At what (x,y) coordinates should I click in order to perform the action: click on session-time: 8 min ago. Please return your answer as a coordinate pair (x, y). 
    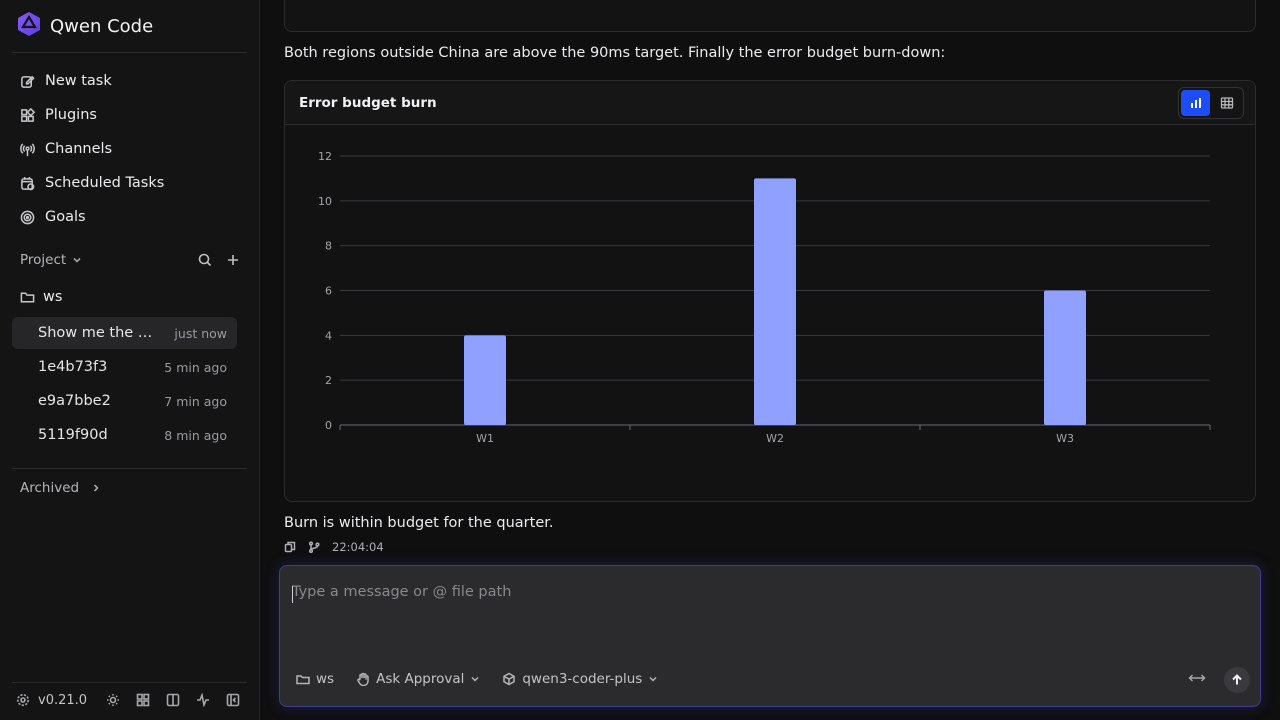
    Looking at the image, I should click on (195, 435).